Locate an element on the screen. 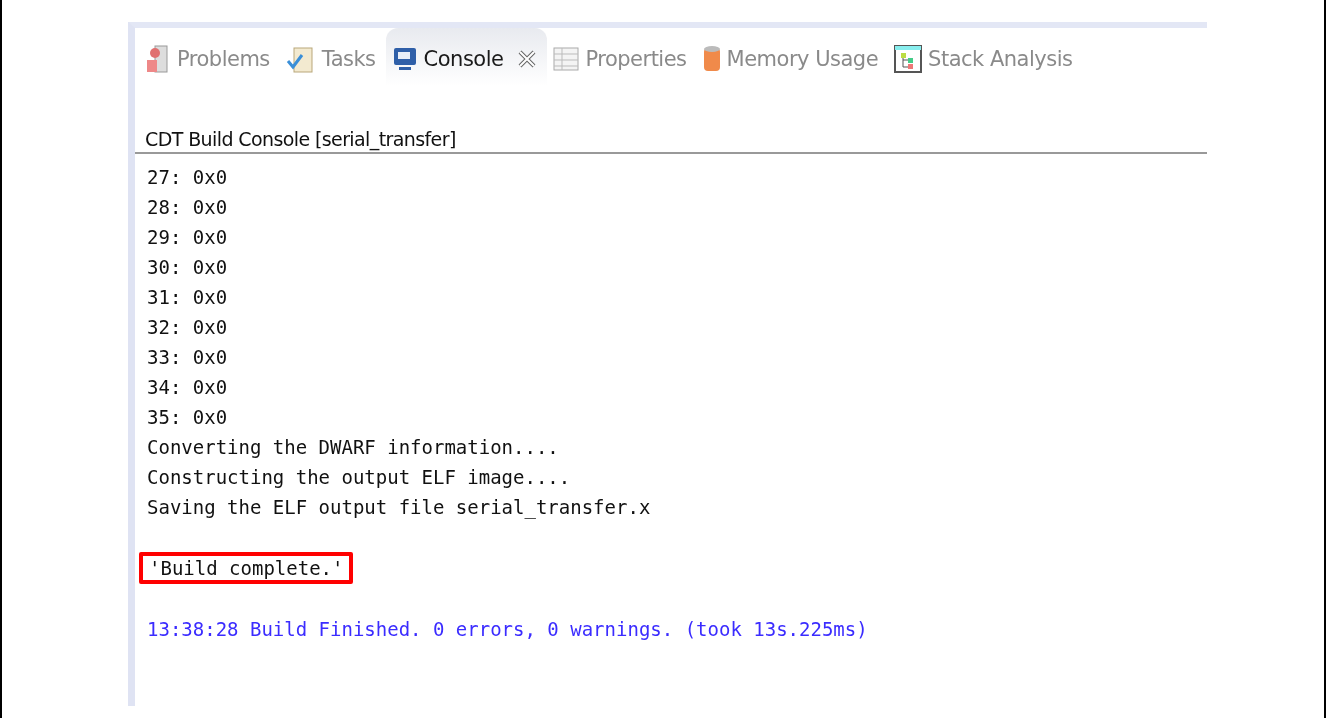 The image size is (1326, 718). console-line: 33: 0x0 is located at coordinates (187, 357).